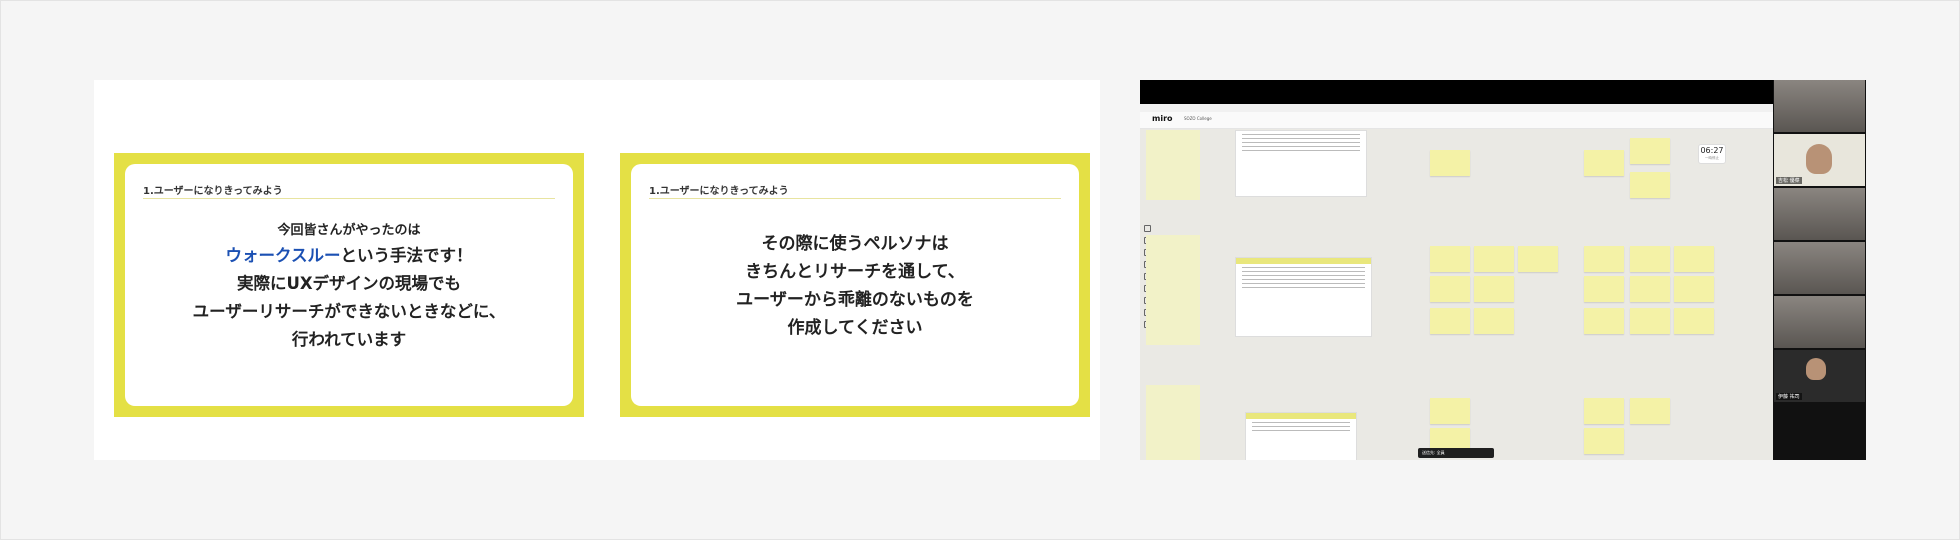 The image size is (1960, 540). What do you see at coordinates (1456, 120) in the screenshot?
I see `miro-toolbar: miro SOZO College` at bounding box center [1456, 120].